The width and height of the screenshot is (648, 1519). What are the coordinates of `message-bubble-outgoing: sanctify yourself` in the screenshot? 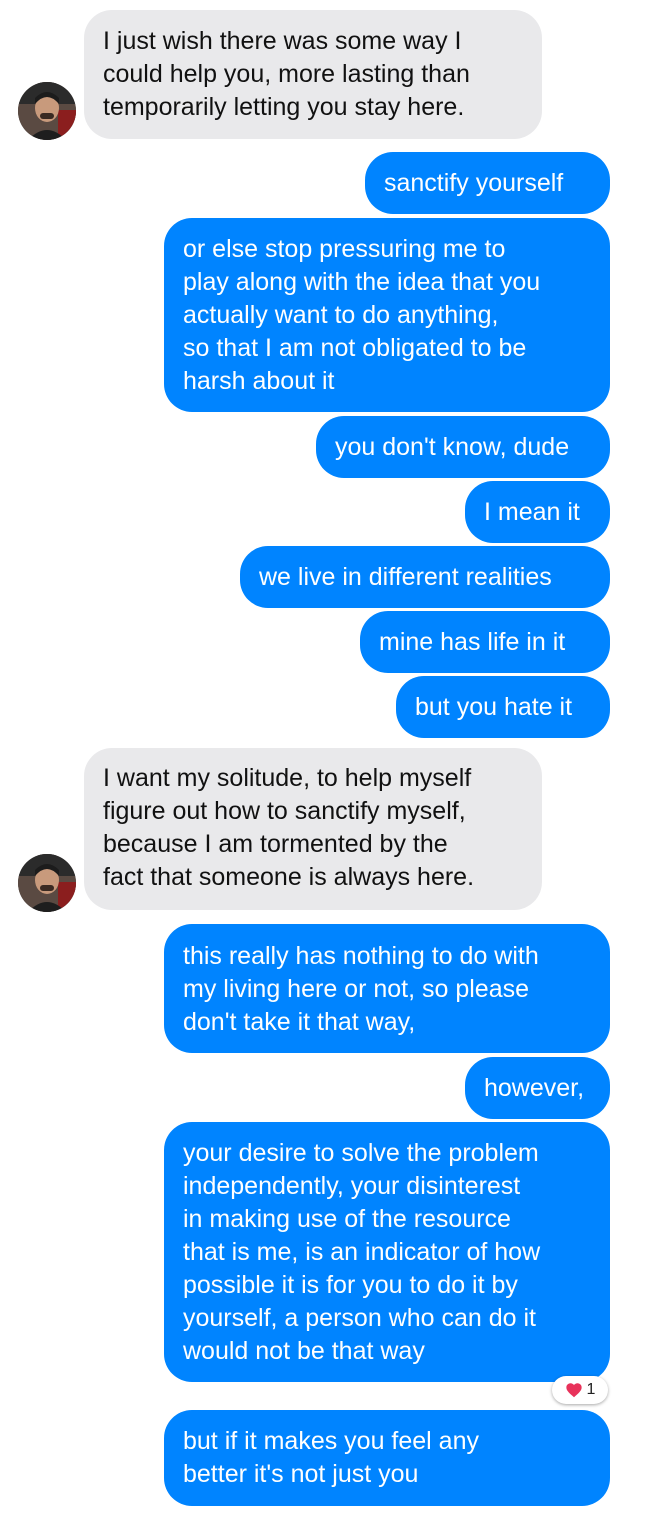 It's located at (487, 183).